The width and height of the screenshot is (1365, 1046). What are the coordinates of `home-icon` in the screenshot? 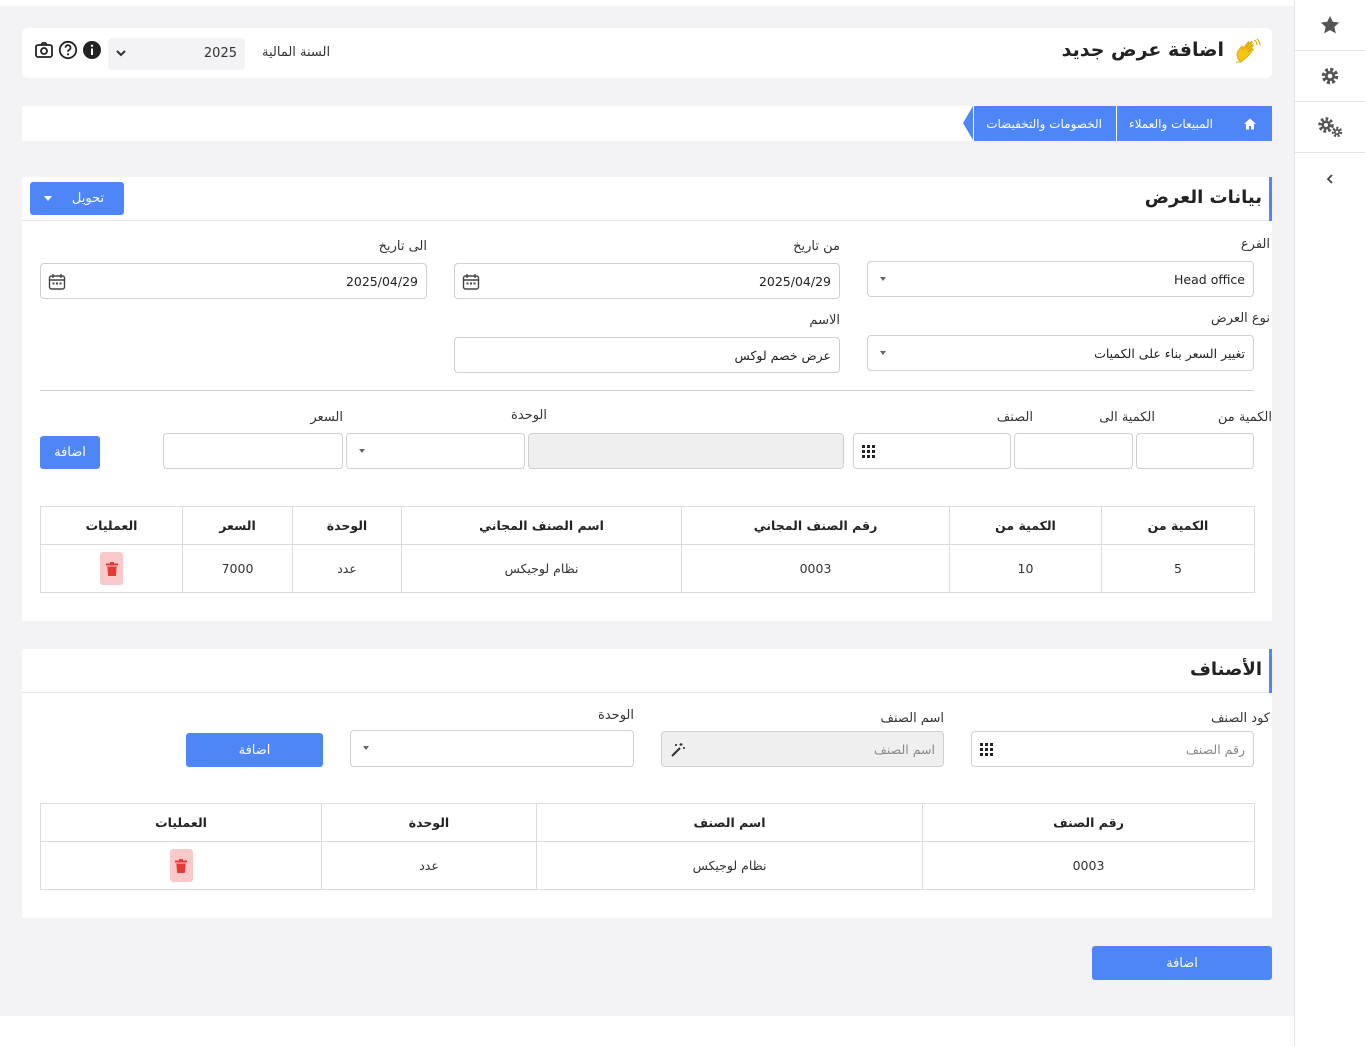 It's located at (1249, 123).